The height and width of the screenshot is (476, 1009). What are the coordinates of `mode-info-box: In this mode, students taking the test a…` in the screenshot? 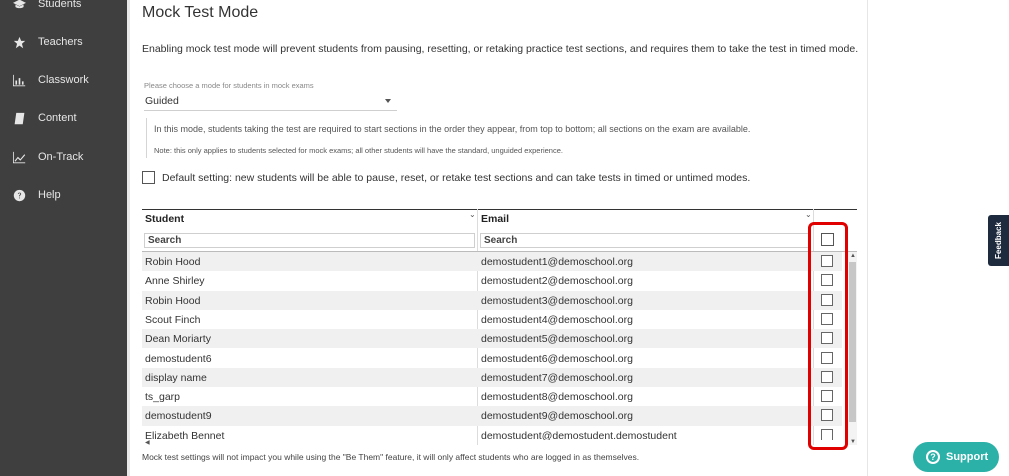 It's located at (461, 138).